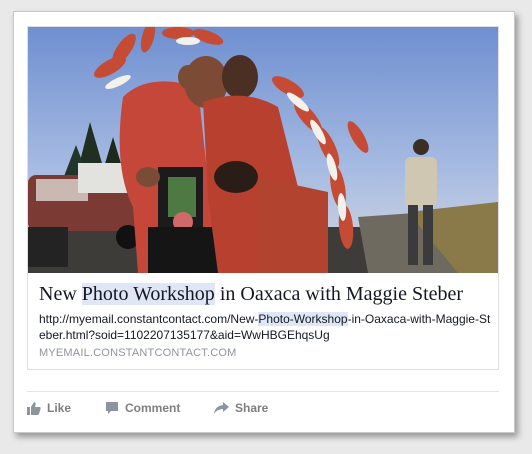  What do you see at coordinates (112, 408) in the screenshot?
I see `comment-icon` at bounding box center [112, 408].